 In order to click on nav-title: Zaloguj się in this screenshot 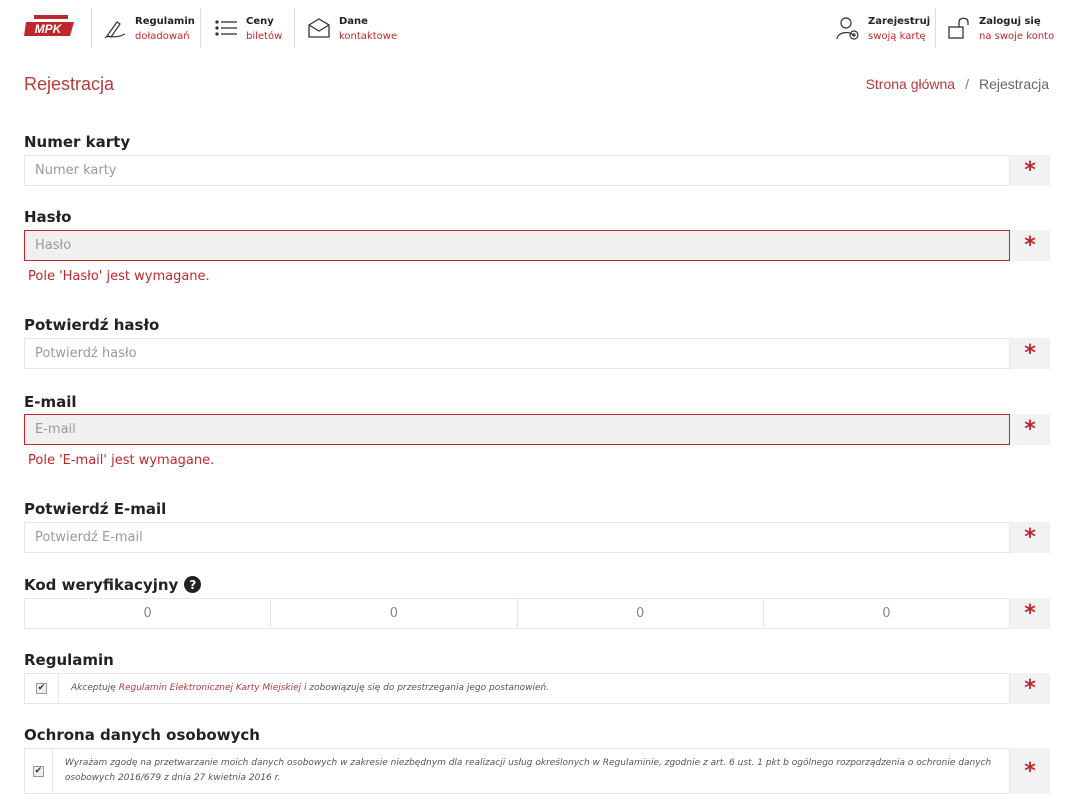, I will do `click(1010, 21)`.